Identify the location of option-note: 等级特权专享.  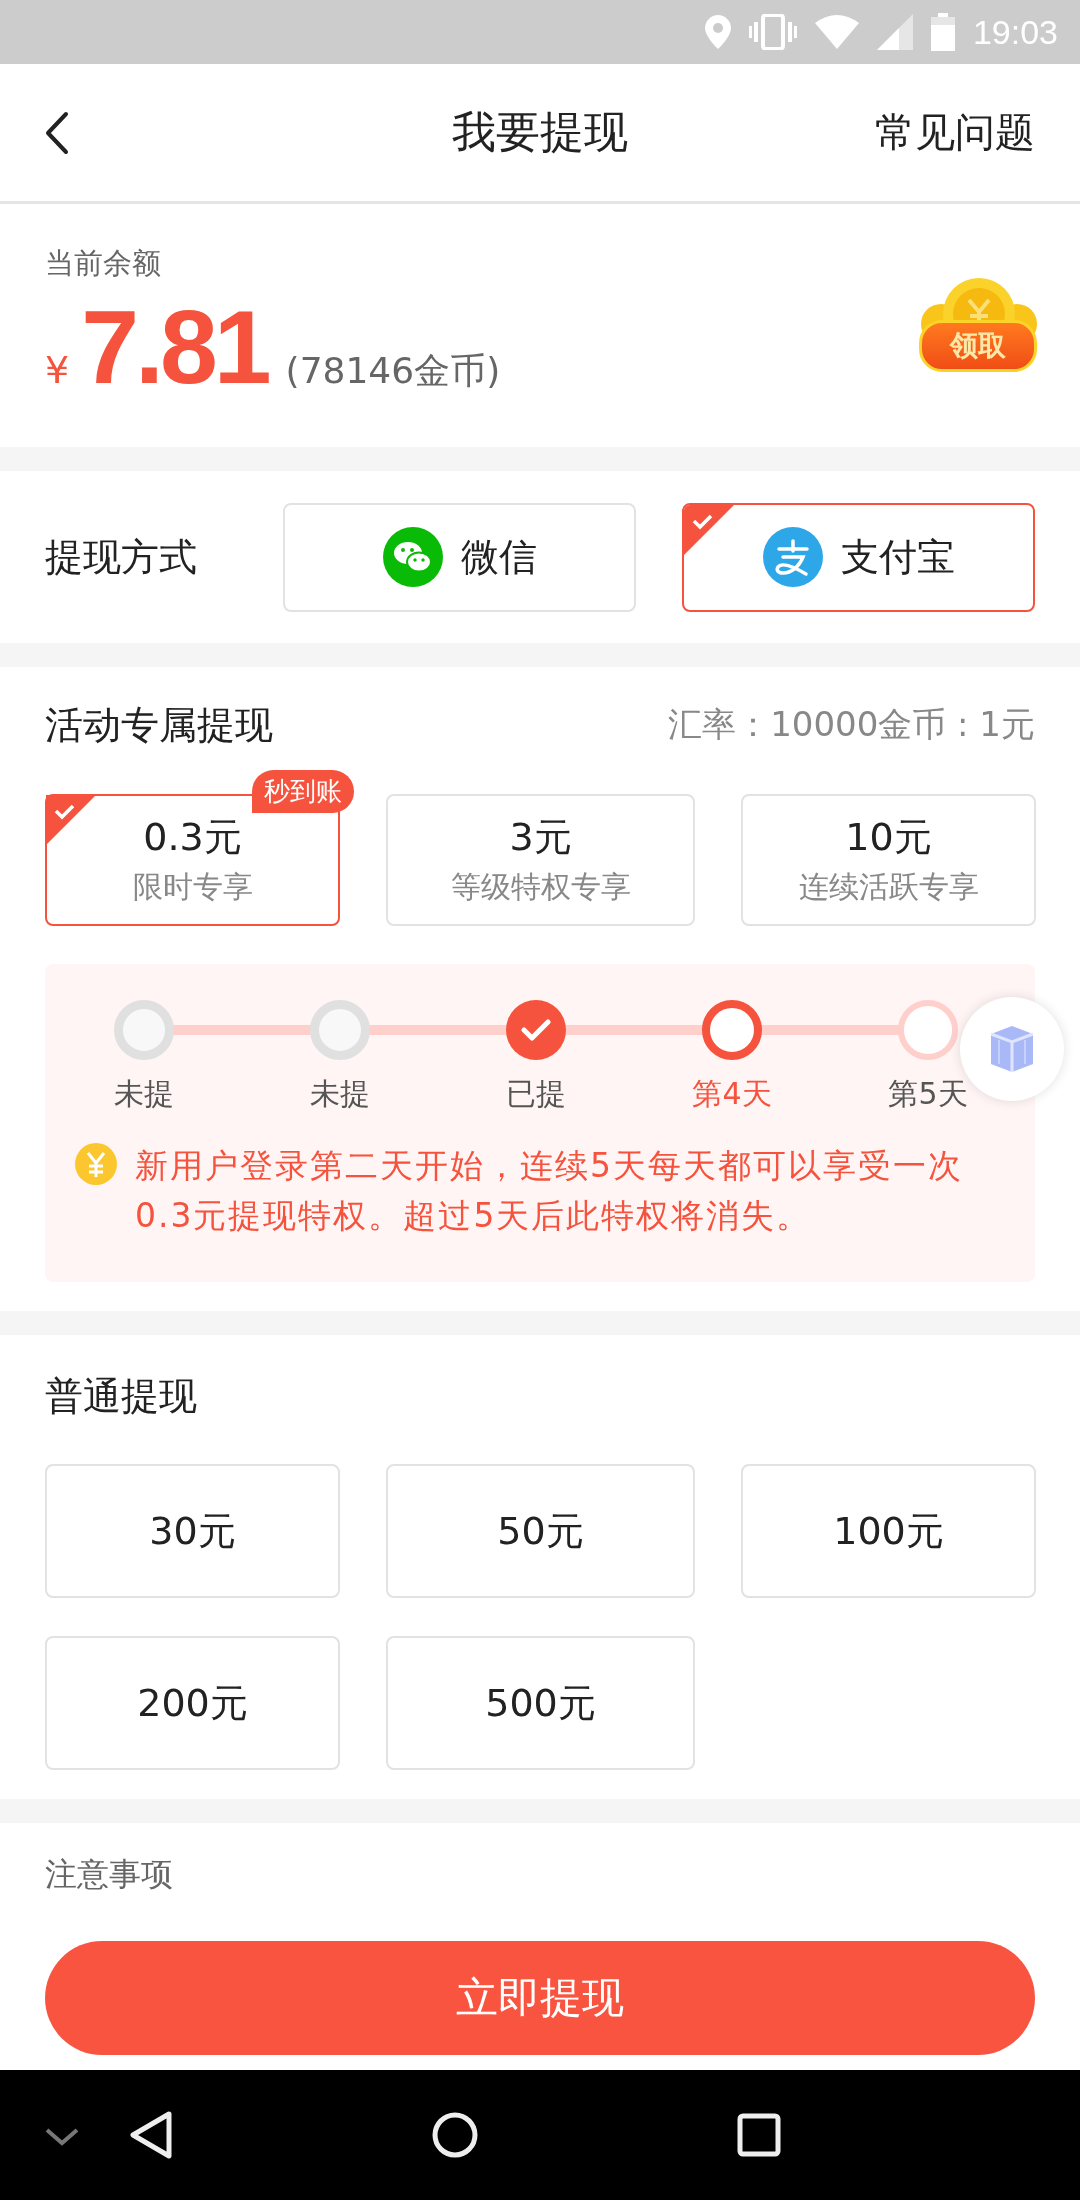
(540, 887).